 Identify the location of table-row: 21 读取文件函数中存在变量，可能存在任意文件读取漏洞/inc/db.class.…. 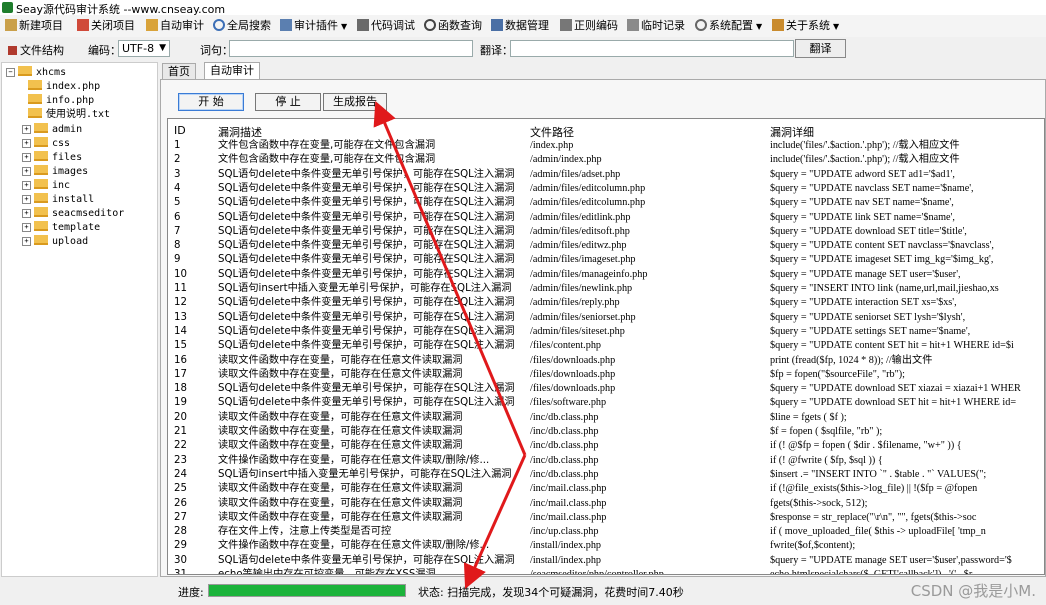
(606, 432).